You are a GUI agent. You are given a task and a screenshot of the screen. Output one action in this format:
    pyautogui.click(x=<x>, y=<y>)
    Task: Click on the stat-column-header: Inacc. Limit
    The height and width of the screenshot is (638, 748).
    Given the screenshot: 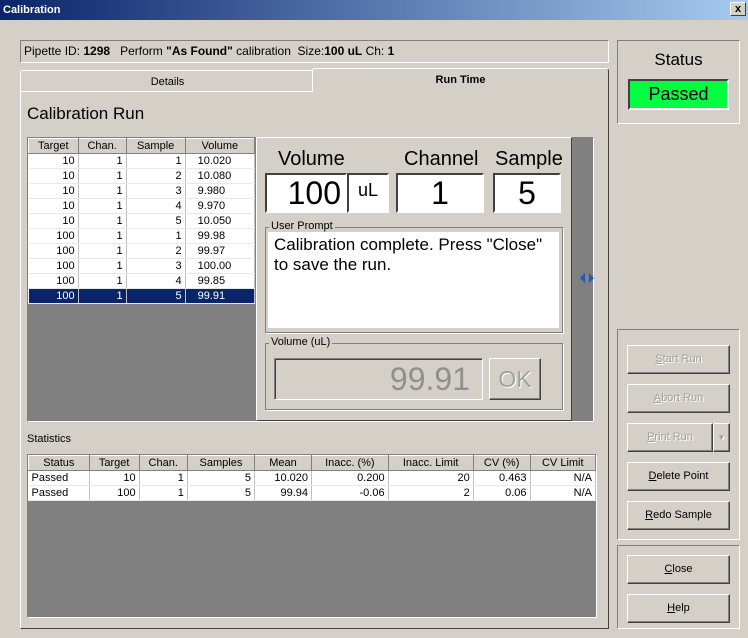 What is the action you would take?
    pyautogui.click(x=430, y=463)
    